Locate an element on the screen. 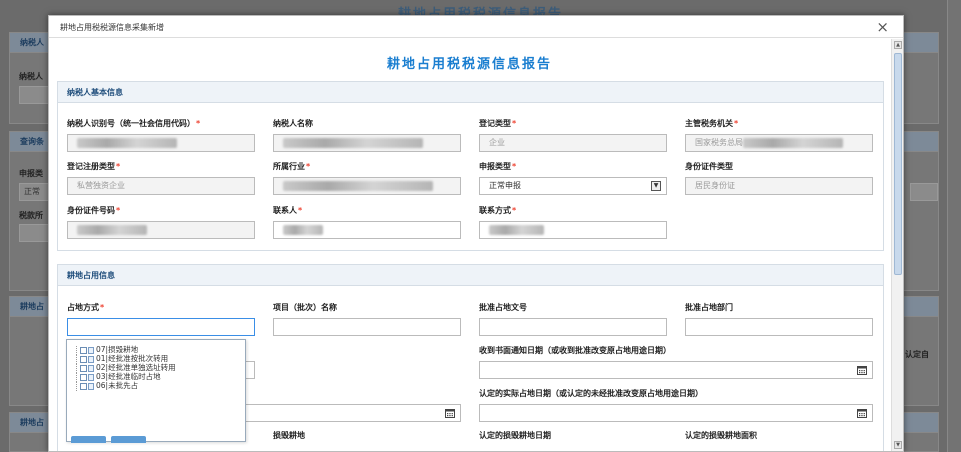  label-actual-date: 认定的实际占地日期（或认定的未经批准改变原占地用途日期） is located at coordinates (591, 393).